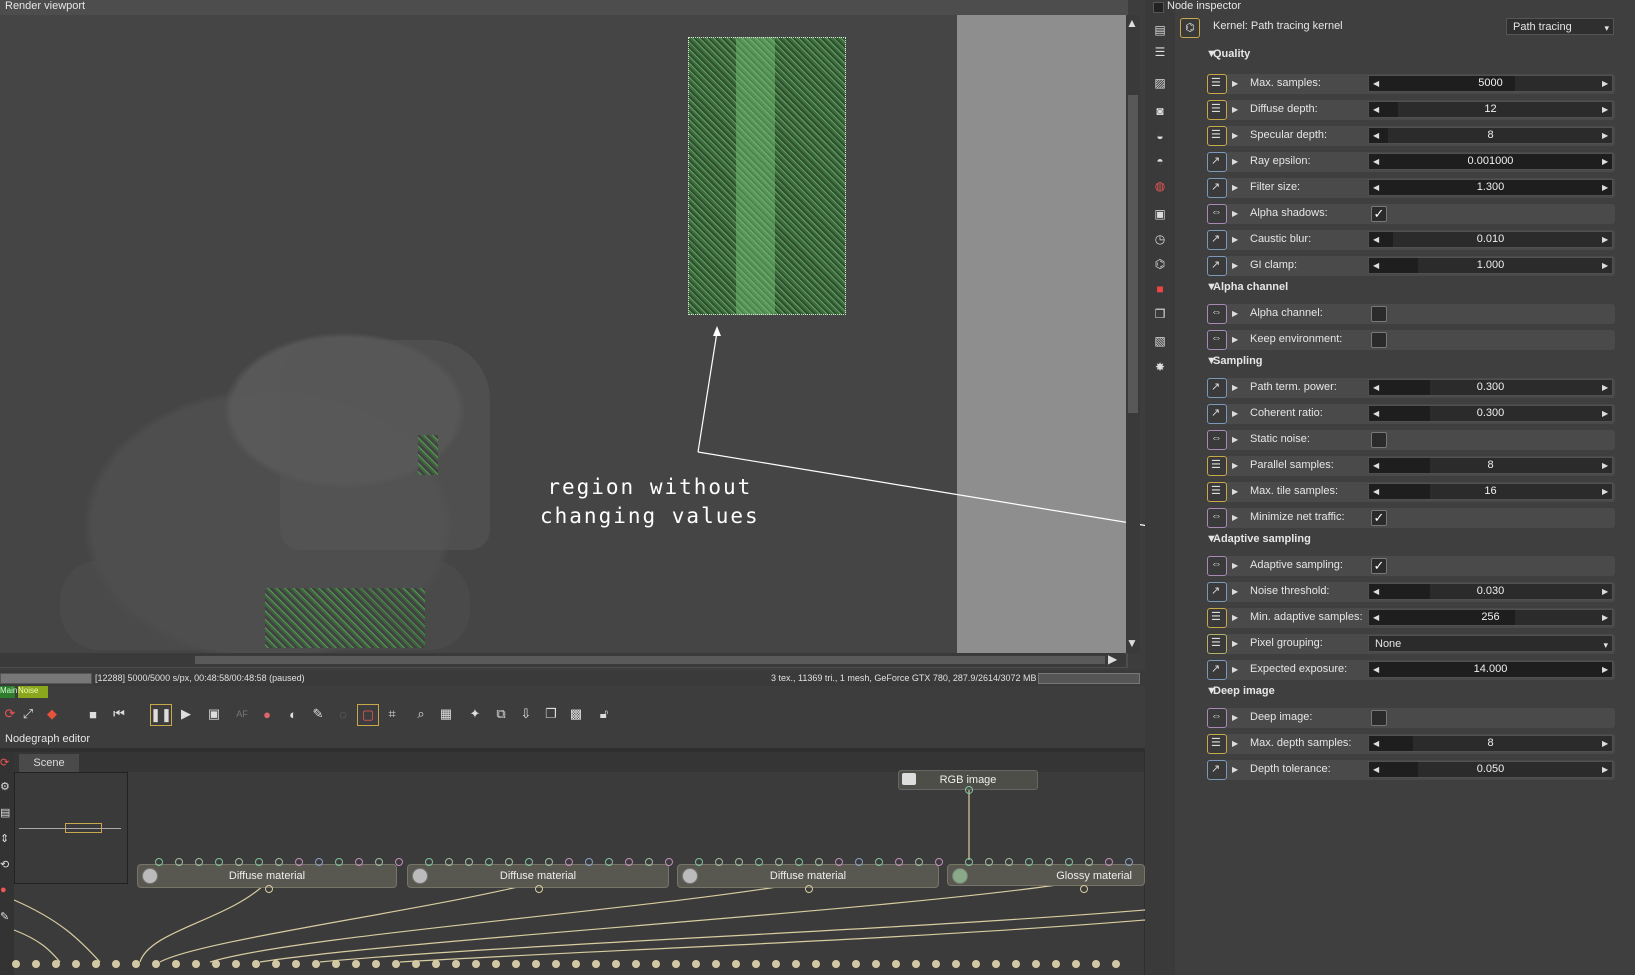  Describe the element at coordinates (1160, 314) in the screenshot. I see `geometry-icon: ❒` at that location.